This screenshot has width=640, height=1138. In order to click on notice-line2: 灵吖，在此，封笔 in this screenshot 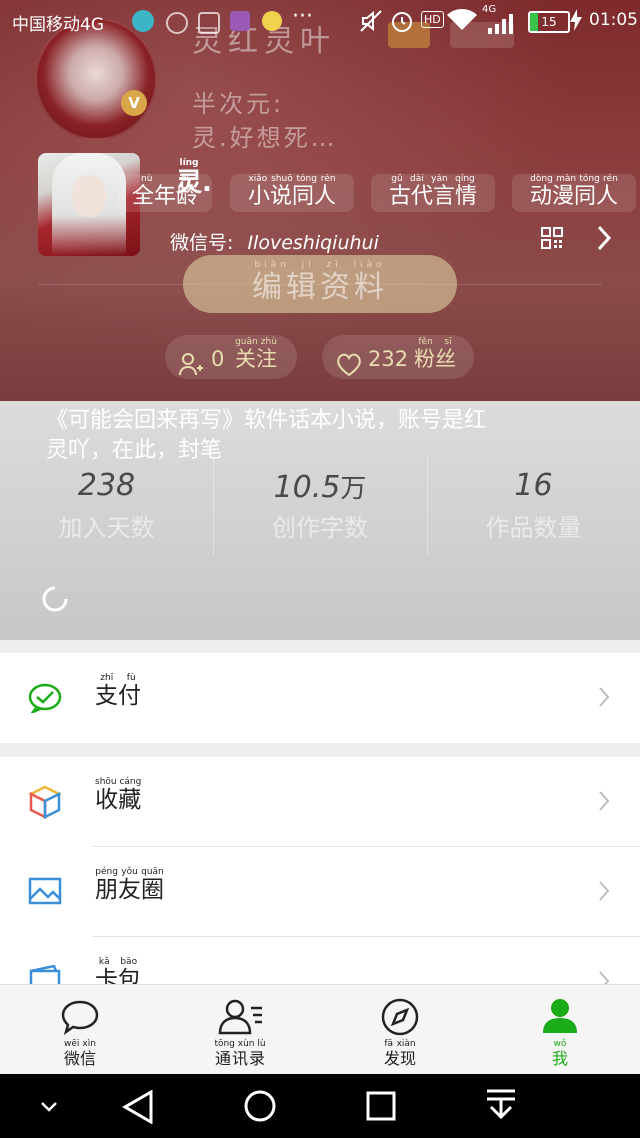, I will do `click(134, 450)`.